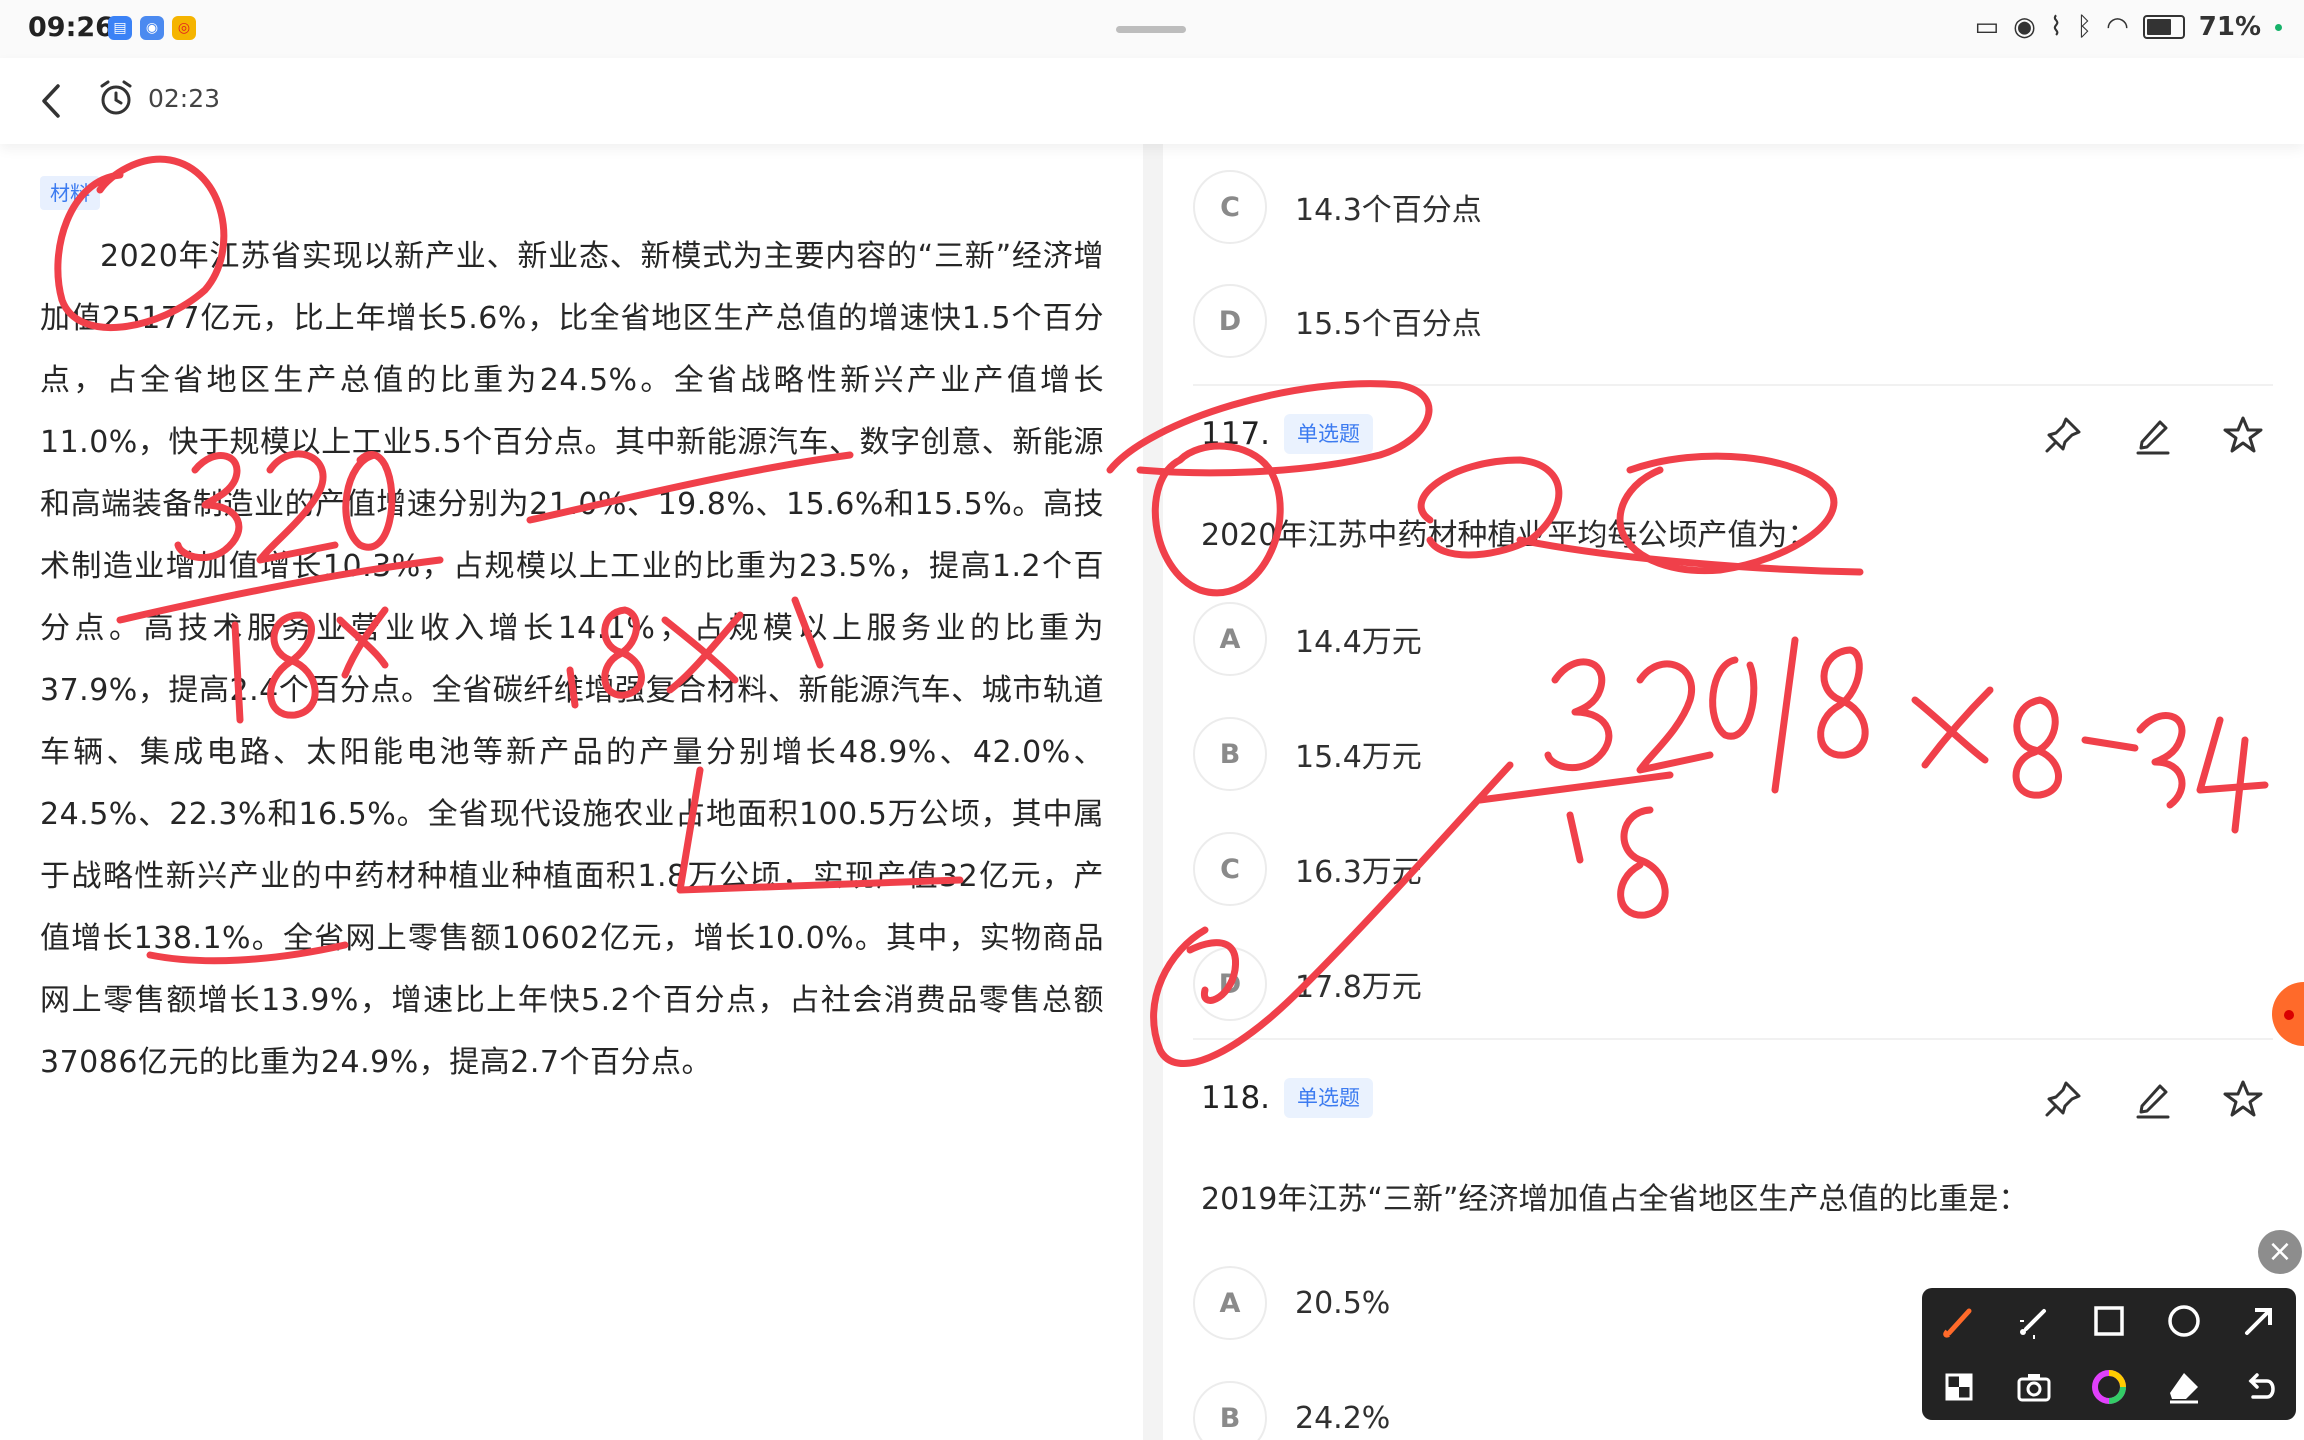  I want to click on question-118-header: 118. 单选题, so click(1287, 1098).